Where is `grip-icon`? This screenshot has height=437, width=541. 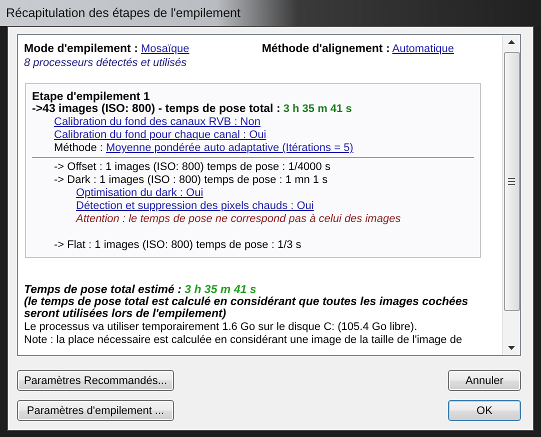
grip-icon is located at coordinates (511, 181).